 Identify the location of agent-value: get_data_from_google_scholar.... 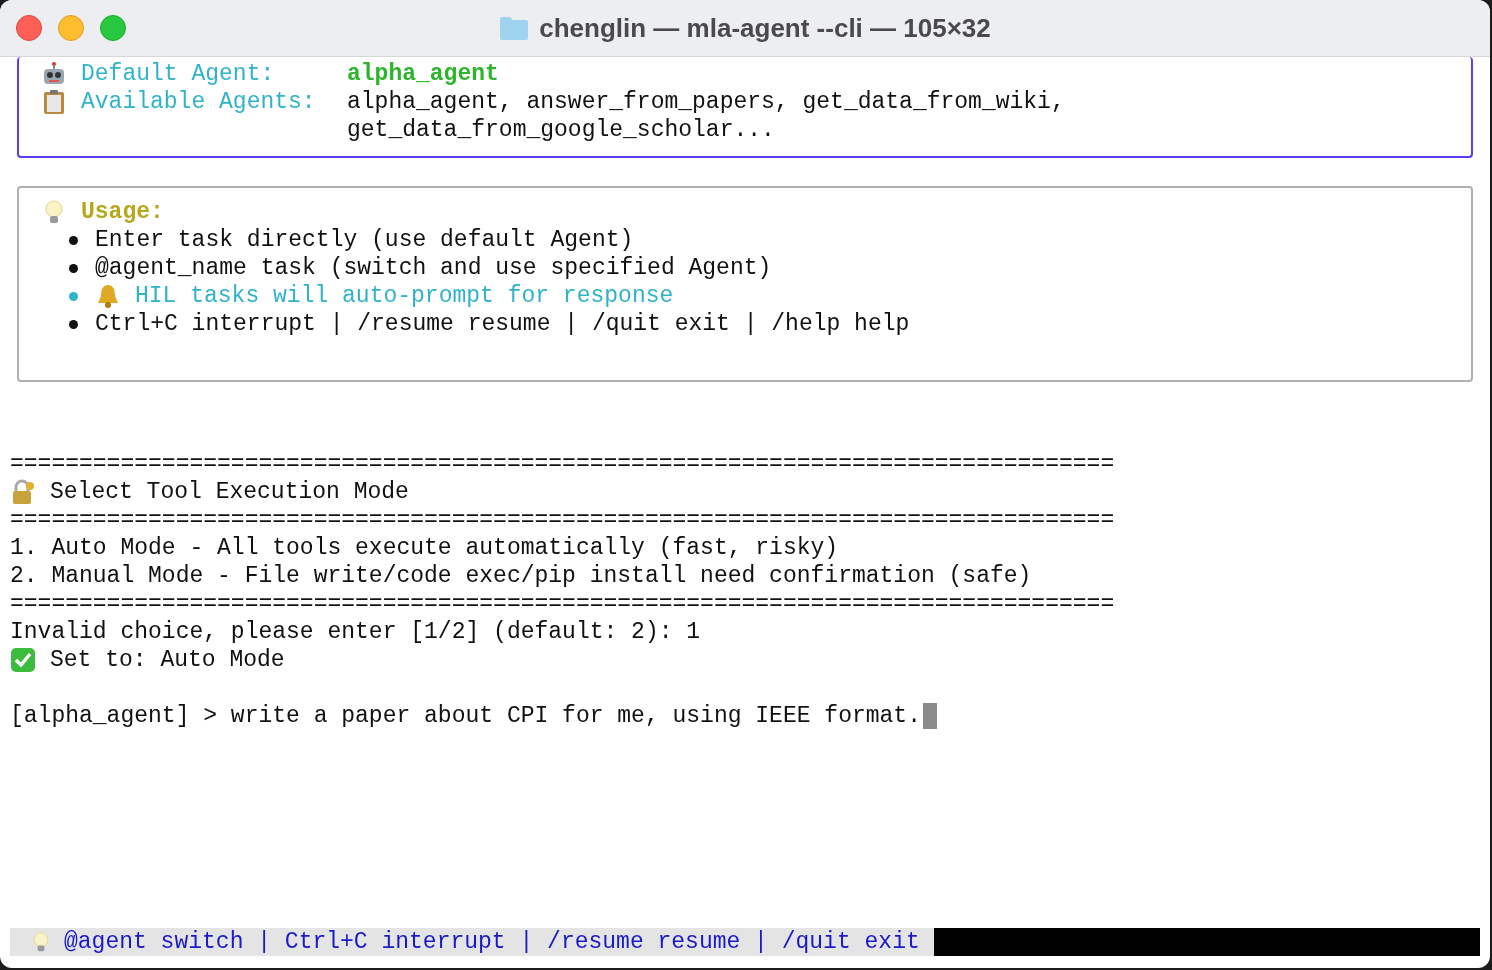
(561, 130).